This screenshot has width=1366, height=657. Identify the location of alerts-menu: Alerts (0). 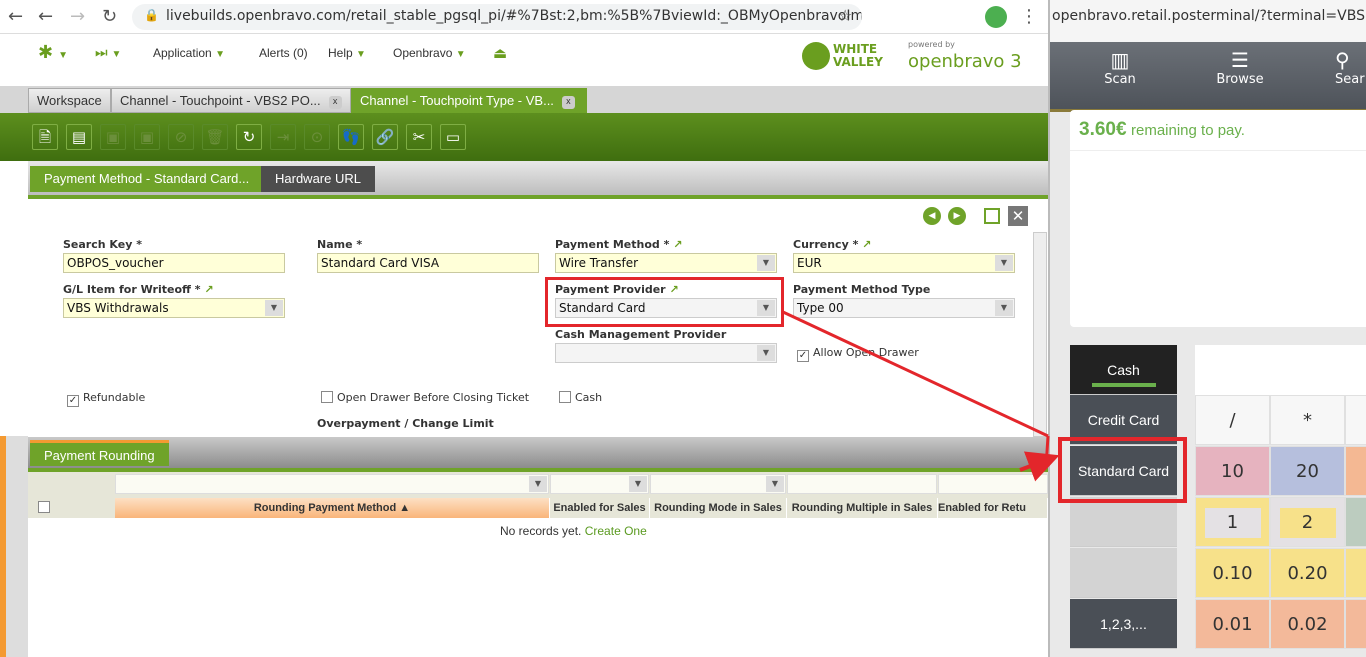
(283, 53).